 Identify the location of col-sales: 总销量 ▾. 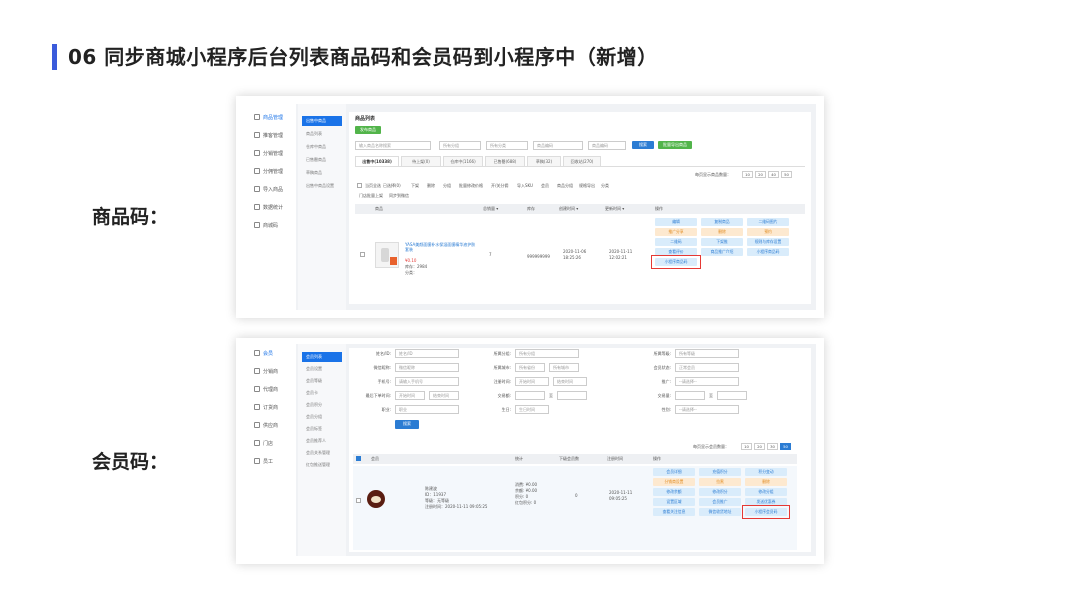
(490, 209).